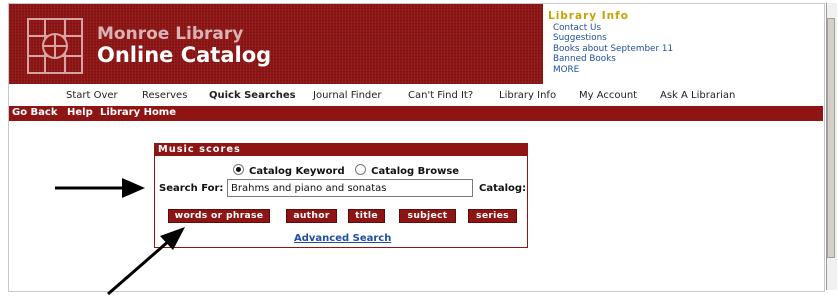 This screenshot has height=305, width=838. I want to click on search-panel-title: Music scores, so click(341, 150).